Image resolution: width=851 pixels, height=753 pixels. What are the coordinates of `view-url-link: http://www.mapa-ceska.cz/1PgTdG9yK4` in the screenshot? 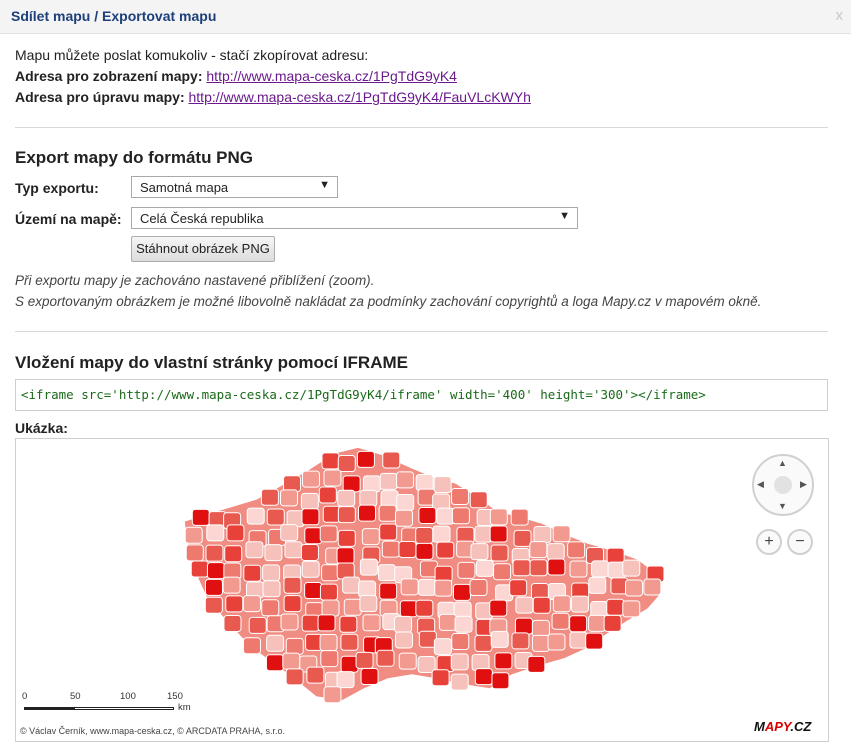 It's located at (331, 76).